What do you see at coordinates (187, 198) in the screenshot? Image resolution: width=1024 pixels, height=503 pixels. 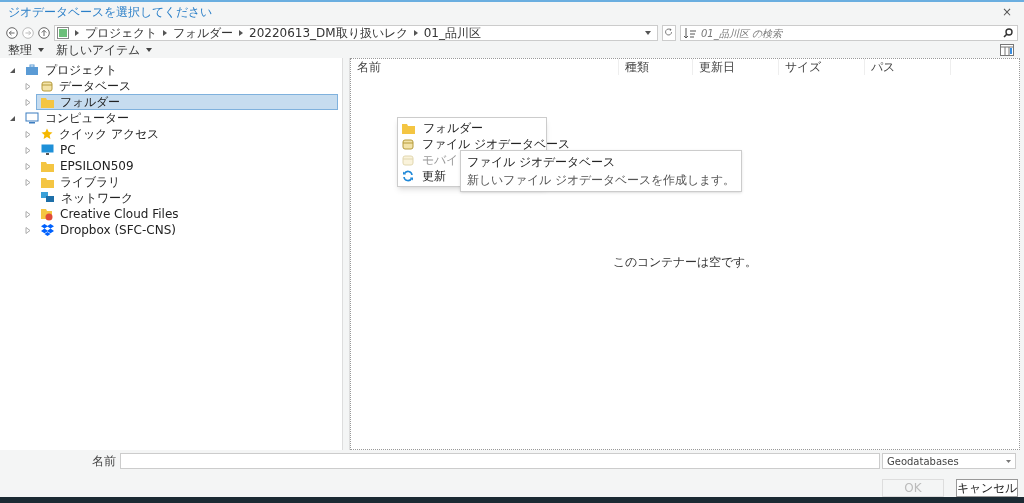 I see `tree-item: ネットワーク` at bounding box center [187, 198].